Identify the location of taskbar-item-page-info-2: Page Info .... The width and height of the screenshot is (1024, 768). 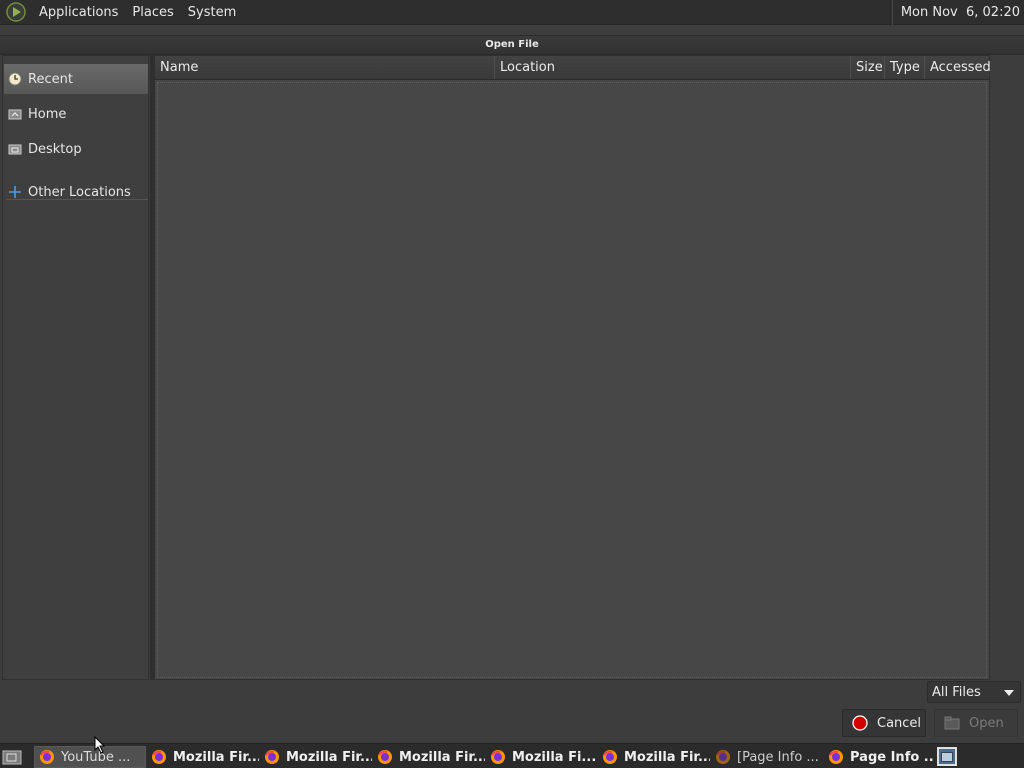
(879, 757).